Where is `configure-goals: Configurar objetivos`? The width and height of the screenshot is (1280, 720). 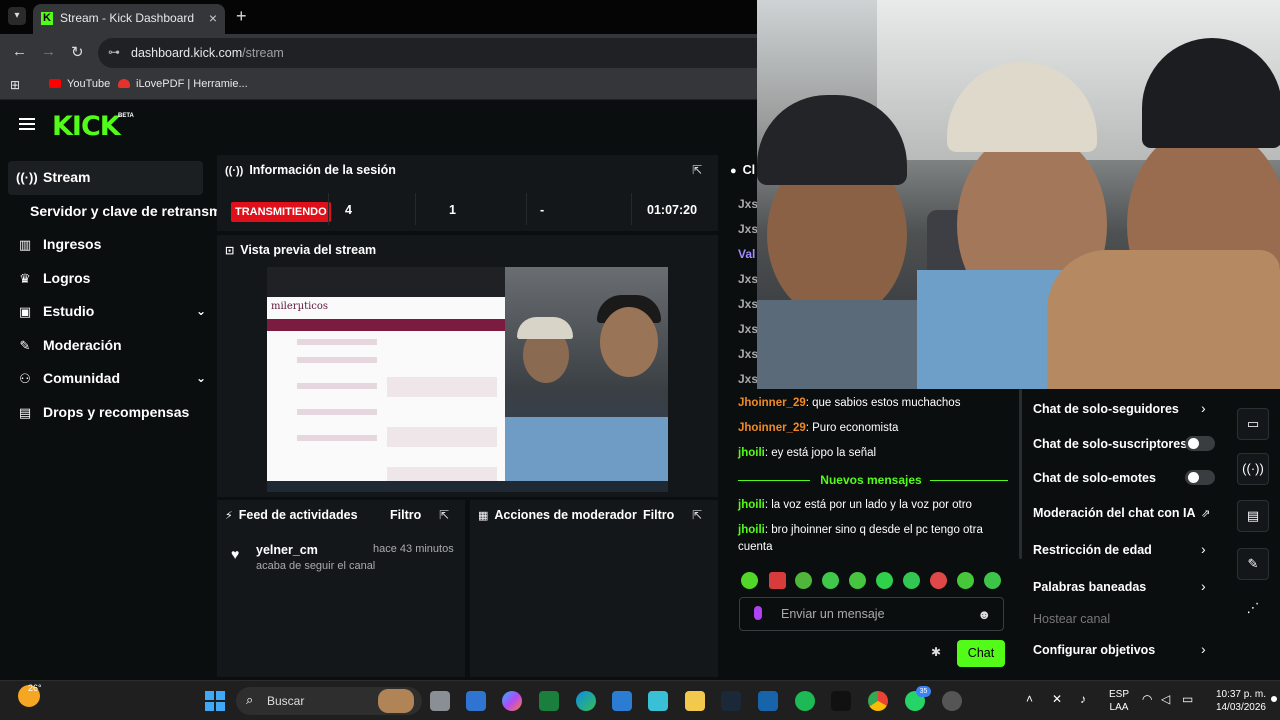
configure-goals: Configurar objetivos is located at coordinates (1094, 650).